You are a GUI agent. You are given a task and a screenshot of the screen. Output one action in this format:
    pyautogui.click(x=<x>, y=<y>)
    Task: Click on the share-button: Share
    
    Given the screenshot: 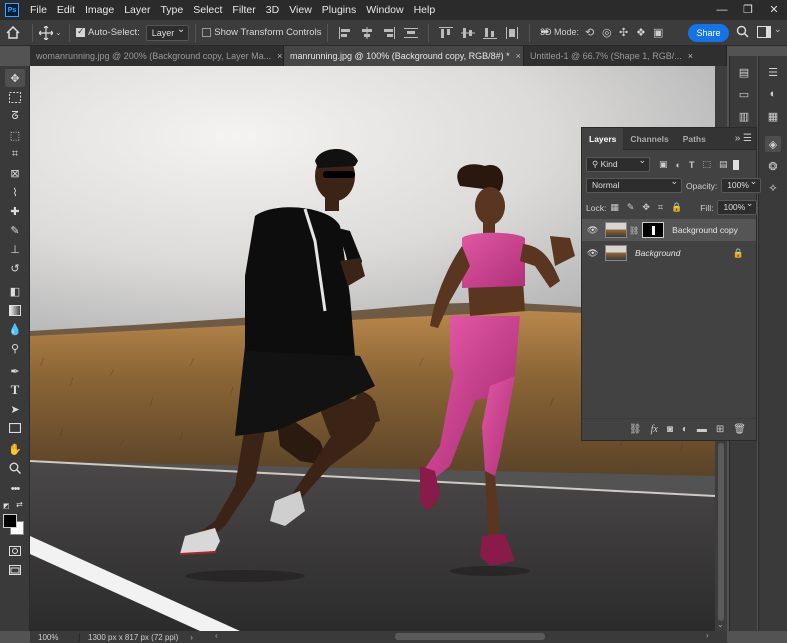 What is the action you would take?
    pyautogui.click(x=708, y=33)
    